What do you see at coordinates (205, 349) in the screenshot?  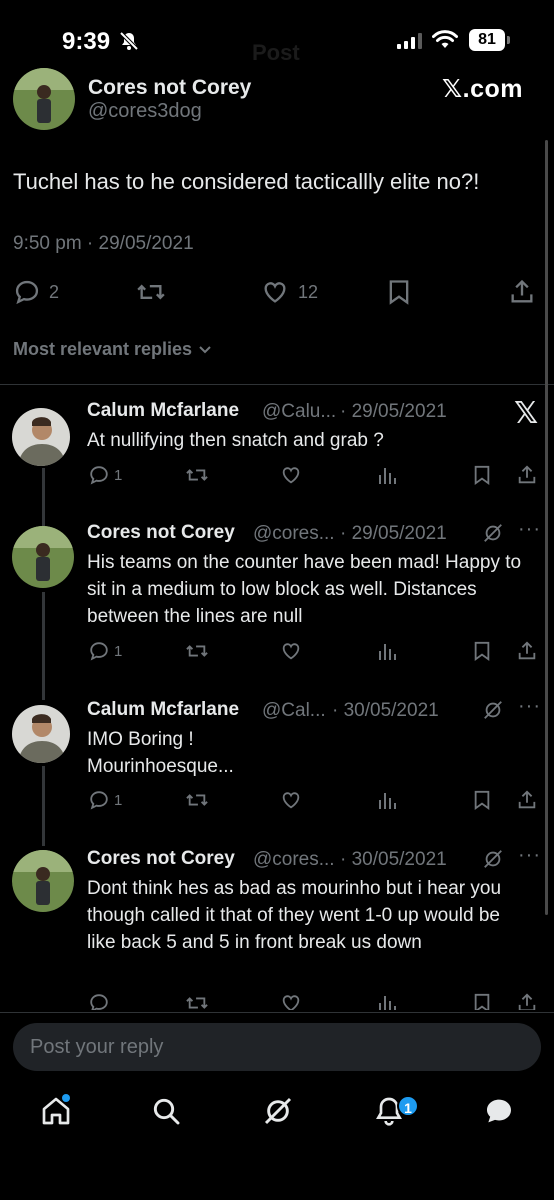 I see `chevron-down-icon` at bounding box center [205, 349].